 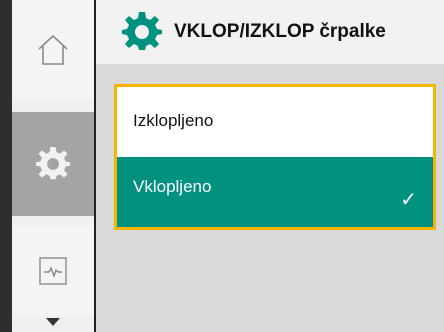 I want to click on sidebar-item-trend, so click(x=53, y=271).